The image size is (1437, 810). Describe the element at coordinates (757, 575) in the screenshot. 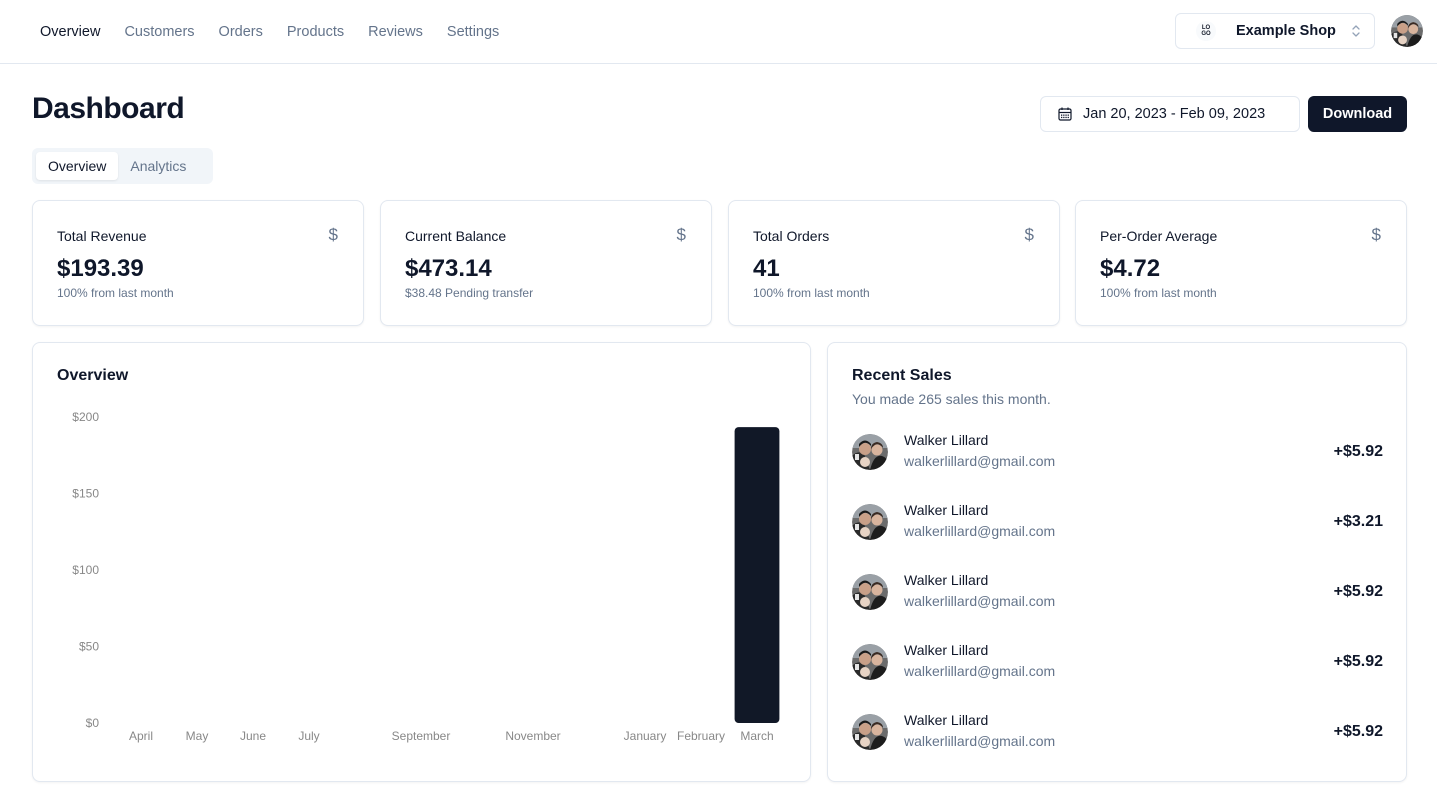

I see `bar-march` at that location.